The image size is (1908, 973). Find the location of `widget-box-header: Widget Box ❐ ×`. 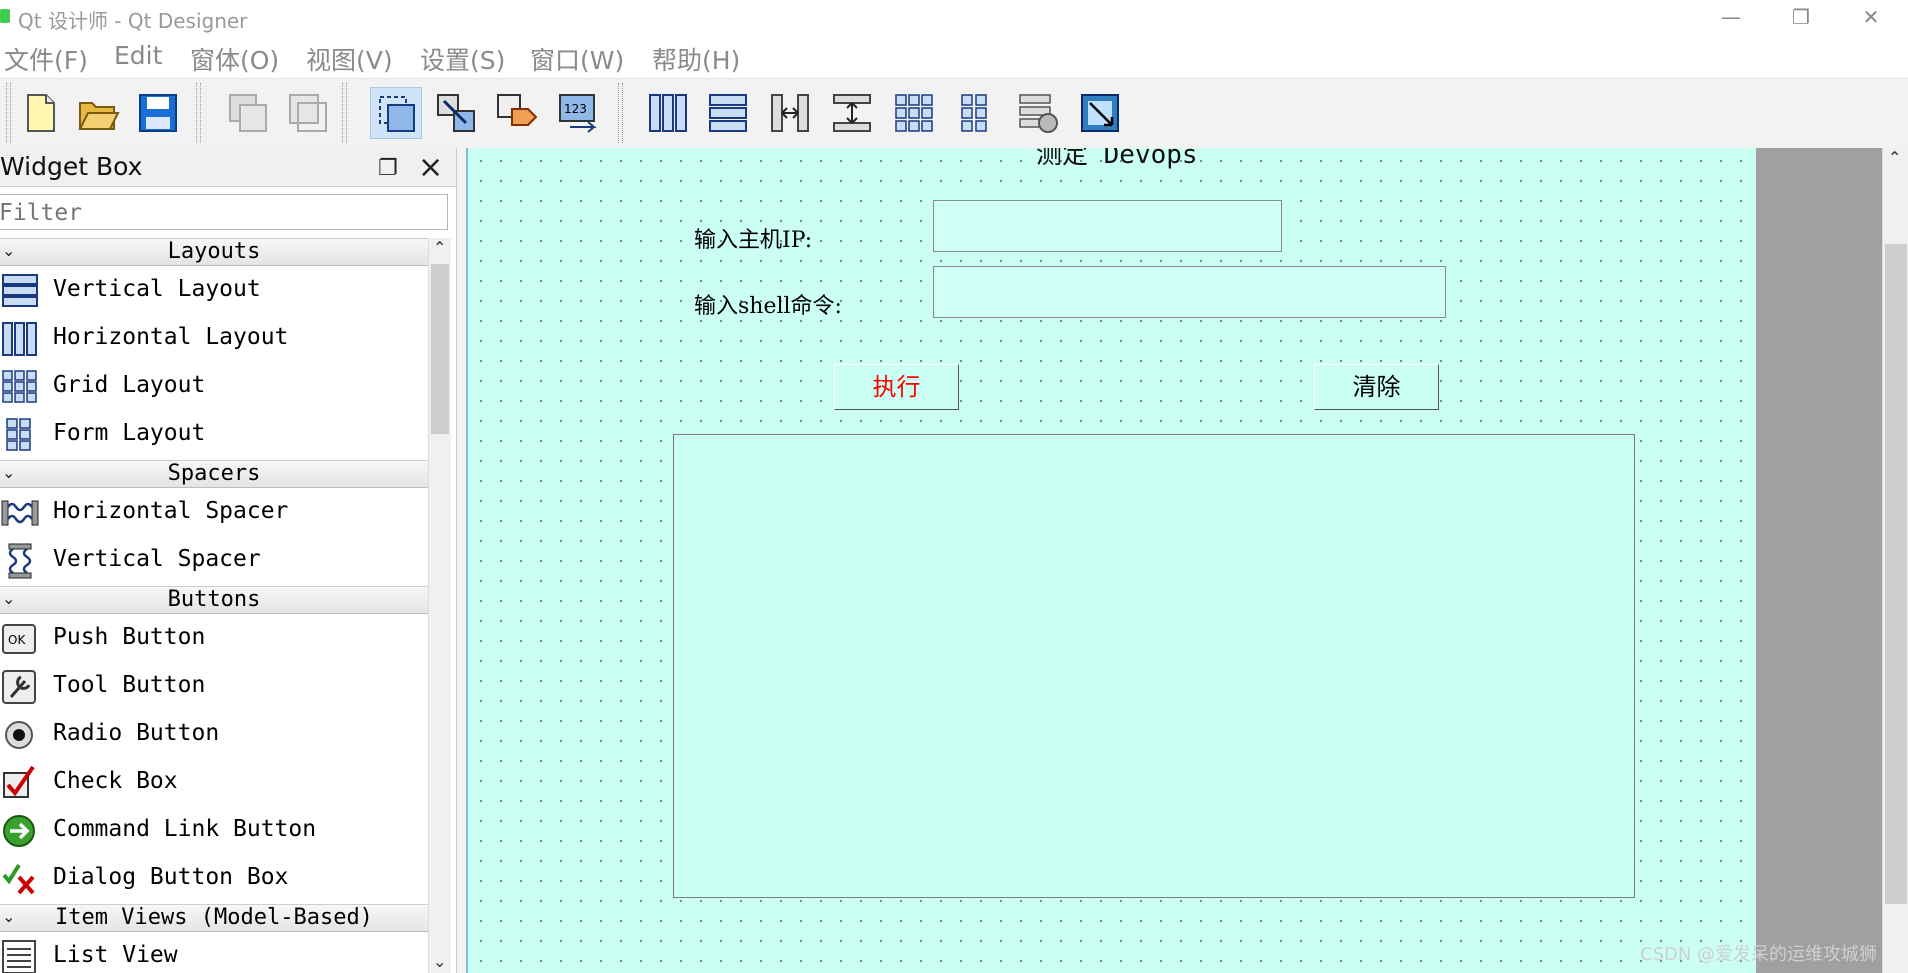

widget-box-header: Widget Box ❐ × is located at coordinates (228, 167).